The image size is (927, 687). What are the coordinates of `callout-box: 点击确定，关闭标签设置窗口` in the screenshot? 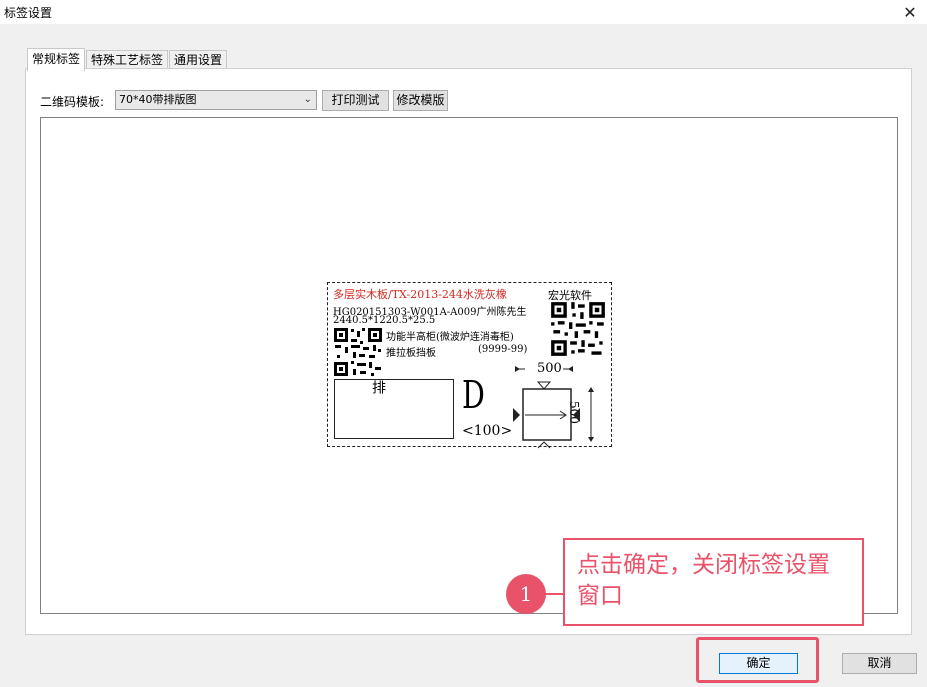 It's located at (713, 582).